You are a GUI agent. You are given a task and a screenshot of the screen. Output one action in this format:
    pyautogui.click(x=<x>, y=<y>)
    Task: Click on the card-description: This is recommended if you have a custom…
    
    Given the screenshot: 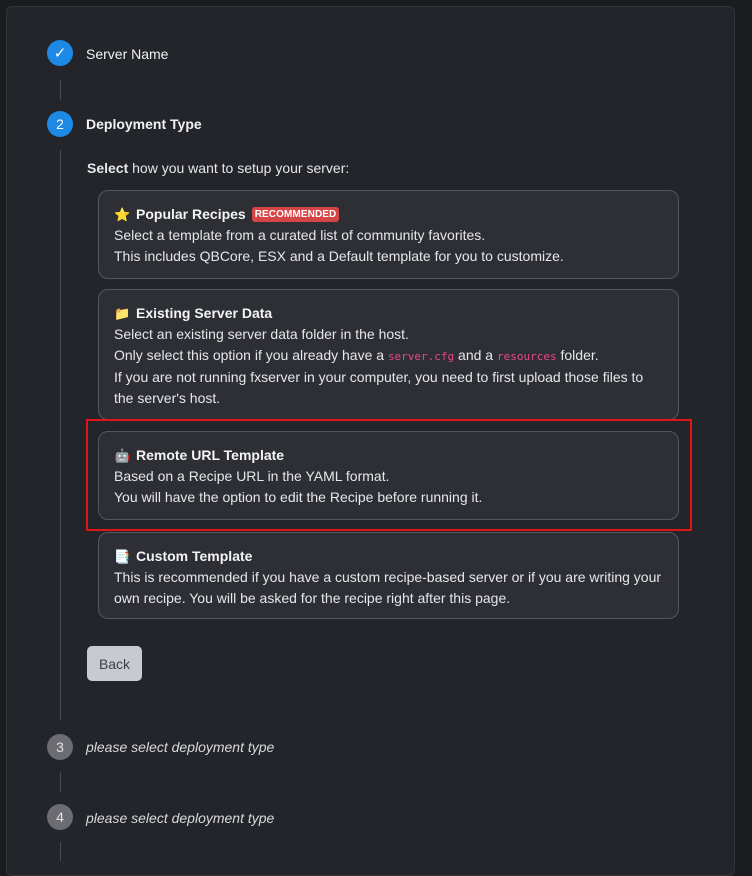 What is the action you would take?
    pyautogui.click(x=388, y=577)
    